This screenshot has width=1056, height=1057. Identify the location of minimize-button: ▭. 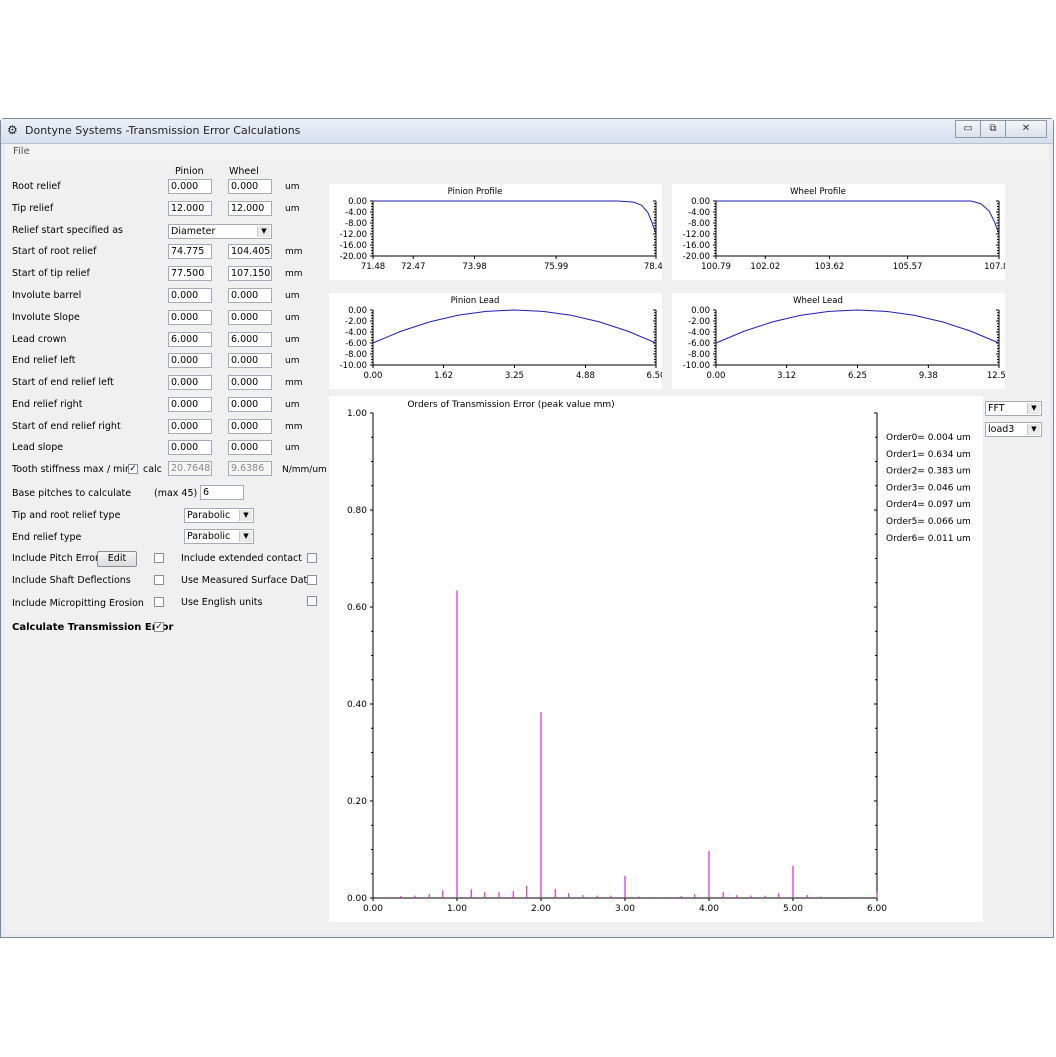
(968, 129).